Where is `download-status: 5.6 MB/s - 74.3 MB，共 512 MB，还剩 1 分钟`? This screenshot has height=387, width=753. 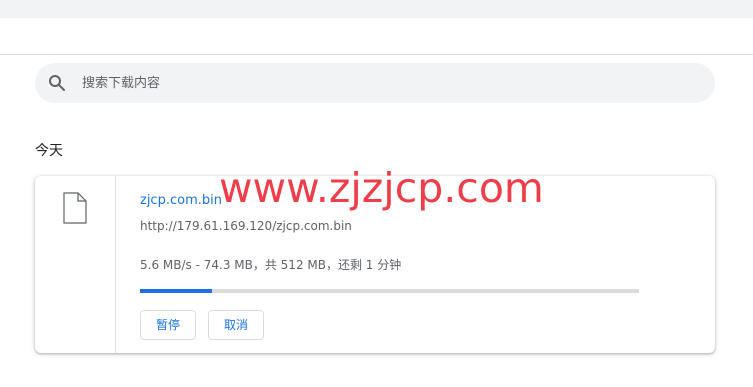
download-status: 5.6 MB/s - 74.3 MB，共 512 MB，还剩 1 分钟 is located at coordinates (271, 265).